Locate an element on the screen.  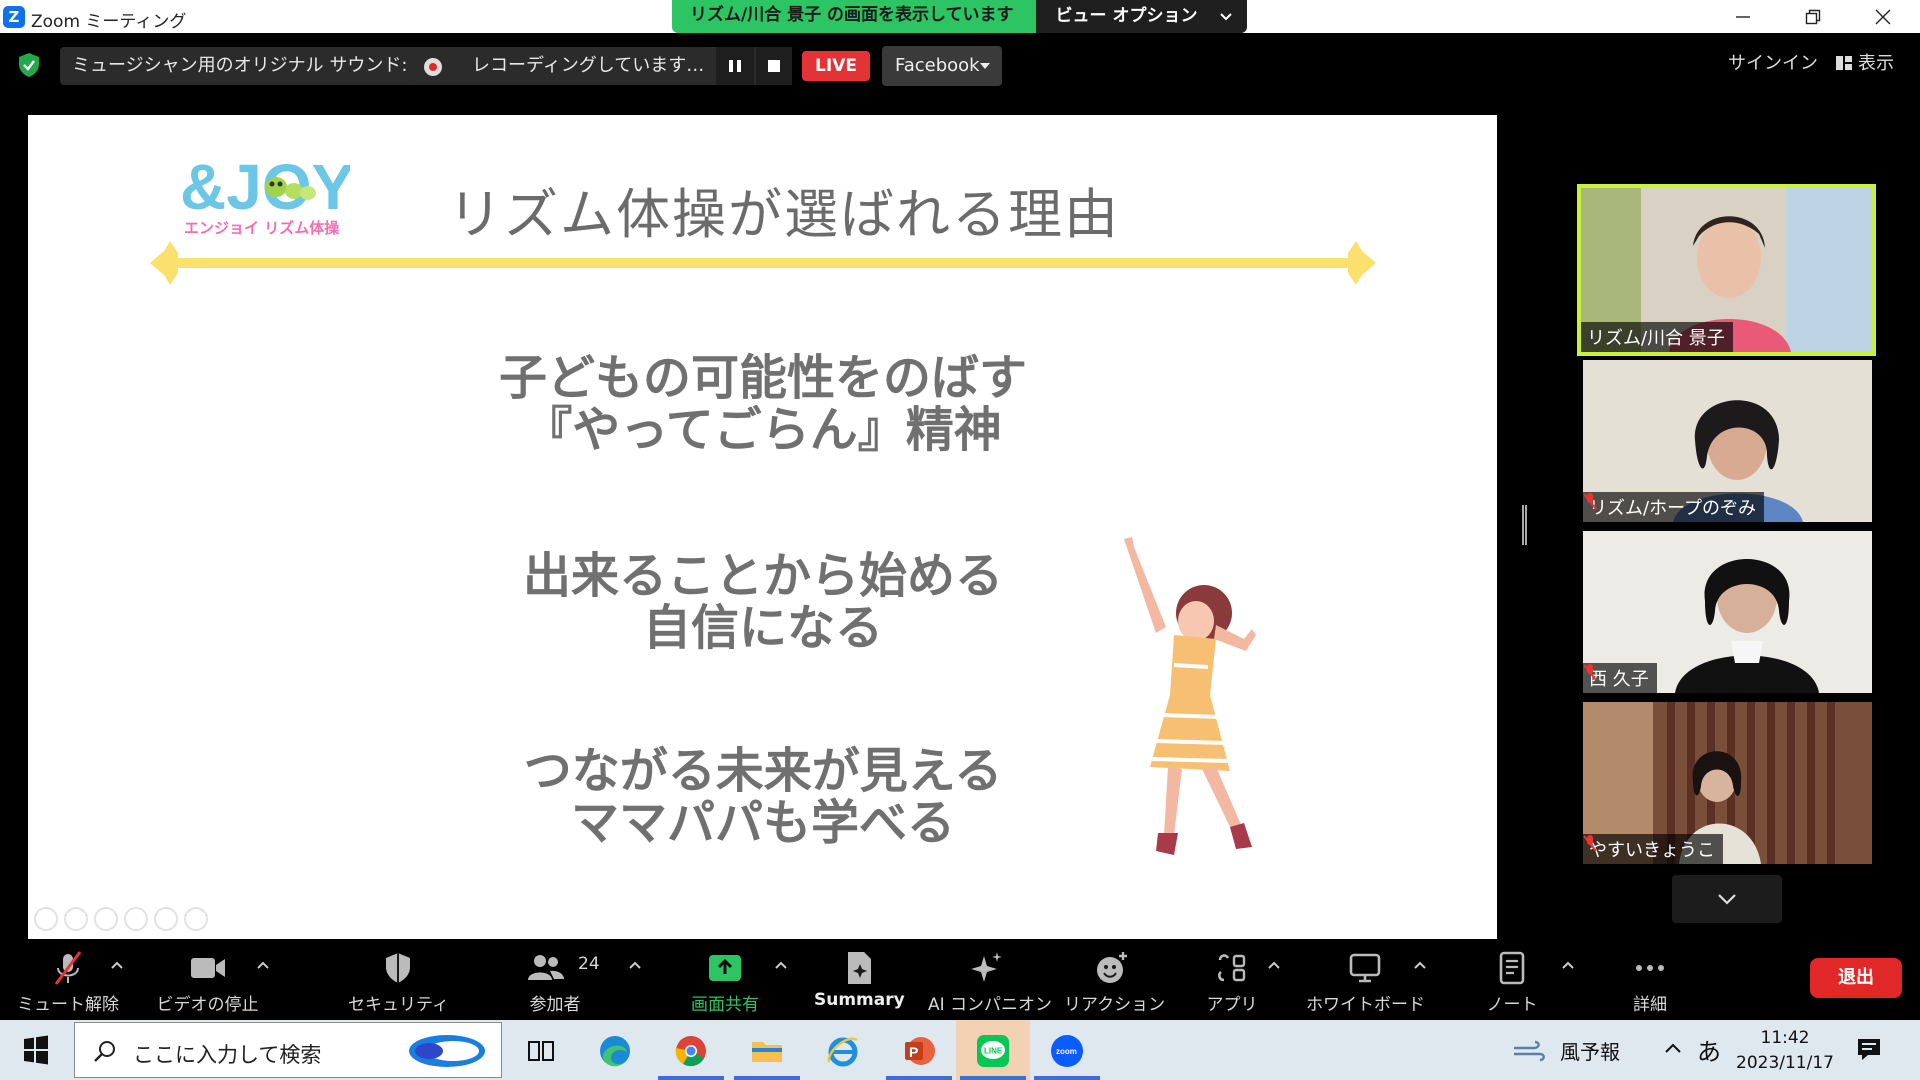
minimize-button is located at coordinates (1743, 16).